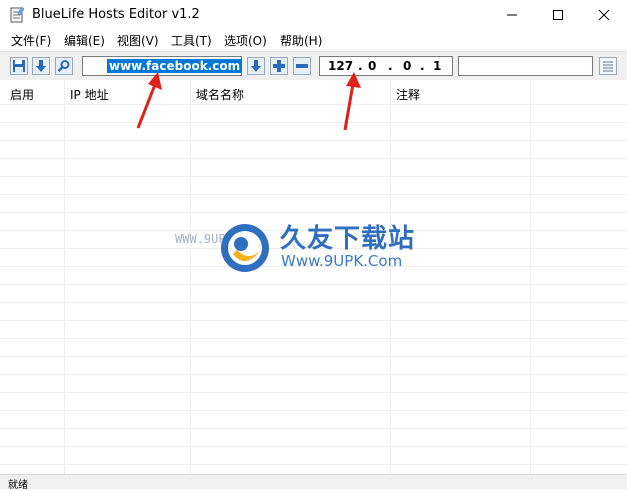 The image size is (627, 491). I want to click on column-header-comment: 注释, so click(408, 94).